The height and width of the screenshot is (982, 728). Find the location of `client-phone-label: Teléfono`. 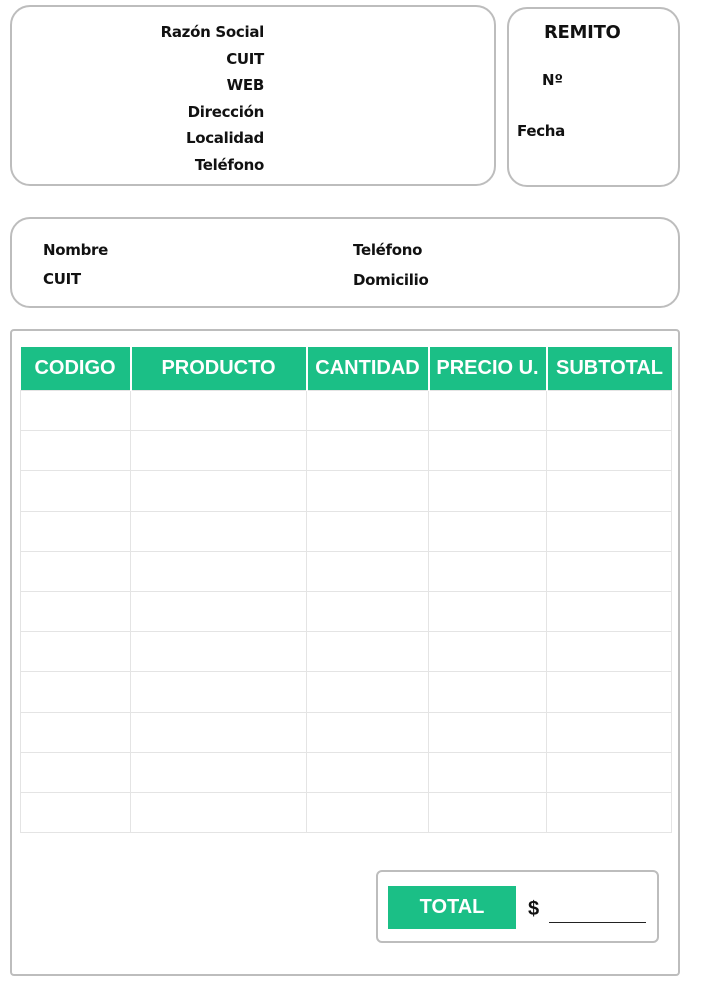

client-phone-label: Teléfono is located at coordinates (388, 250).